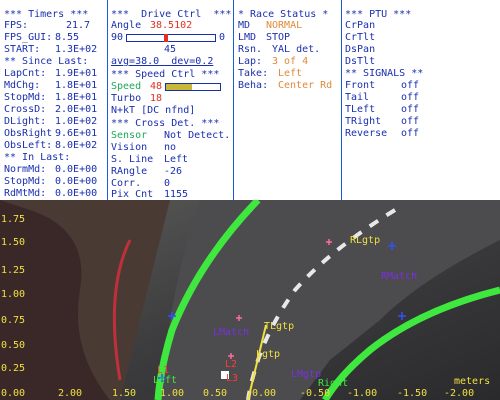 The width and height of the screenshot is (500, 400). Describe the element at coordinates (268, 354) in the screenshot. I see `lgtp-label: Lgtp` at that location.